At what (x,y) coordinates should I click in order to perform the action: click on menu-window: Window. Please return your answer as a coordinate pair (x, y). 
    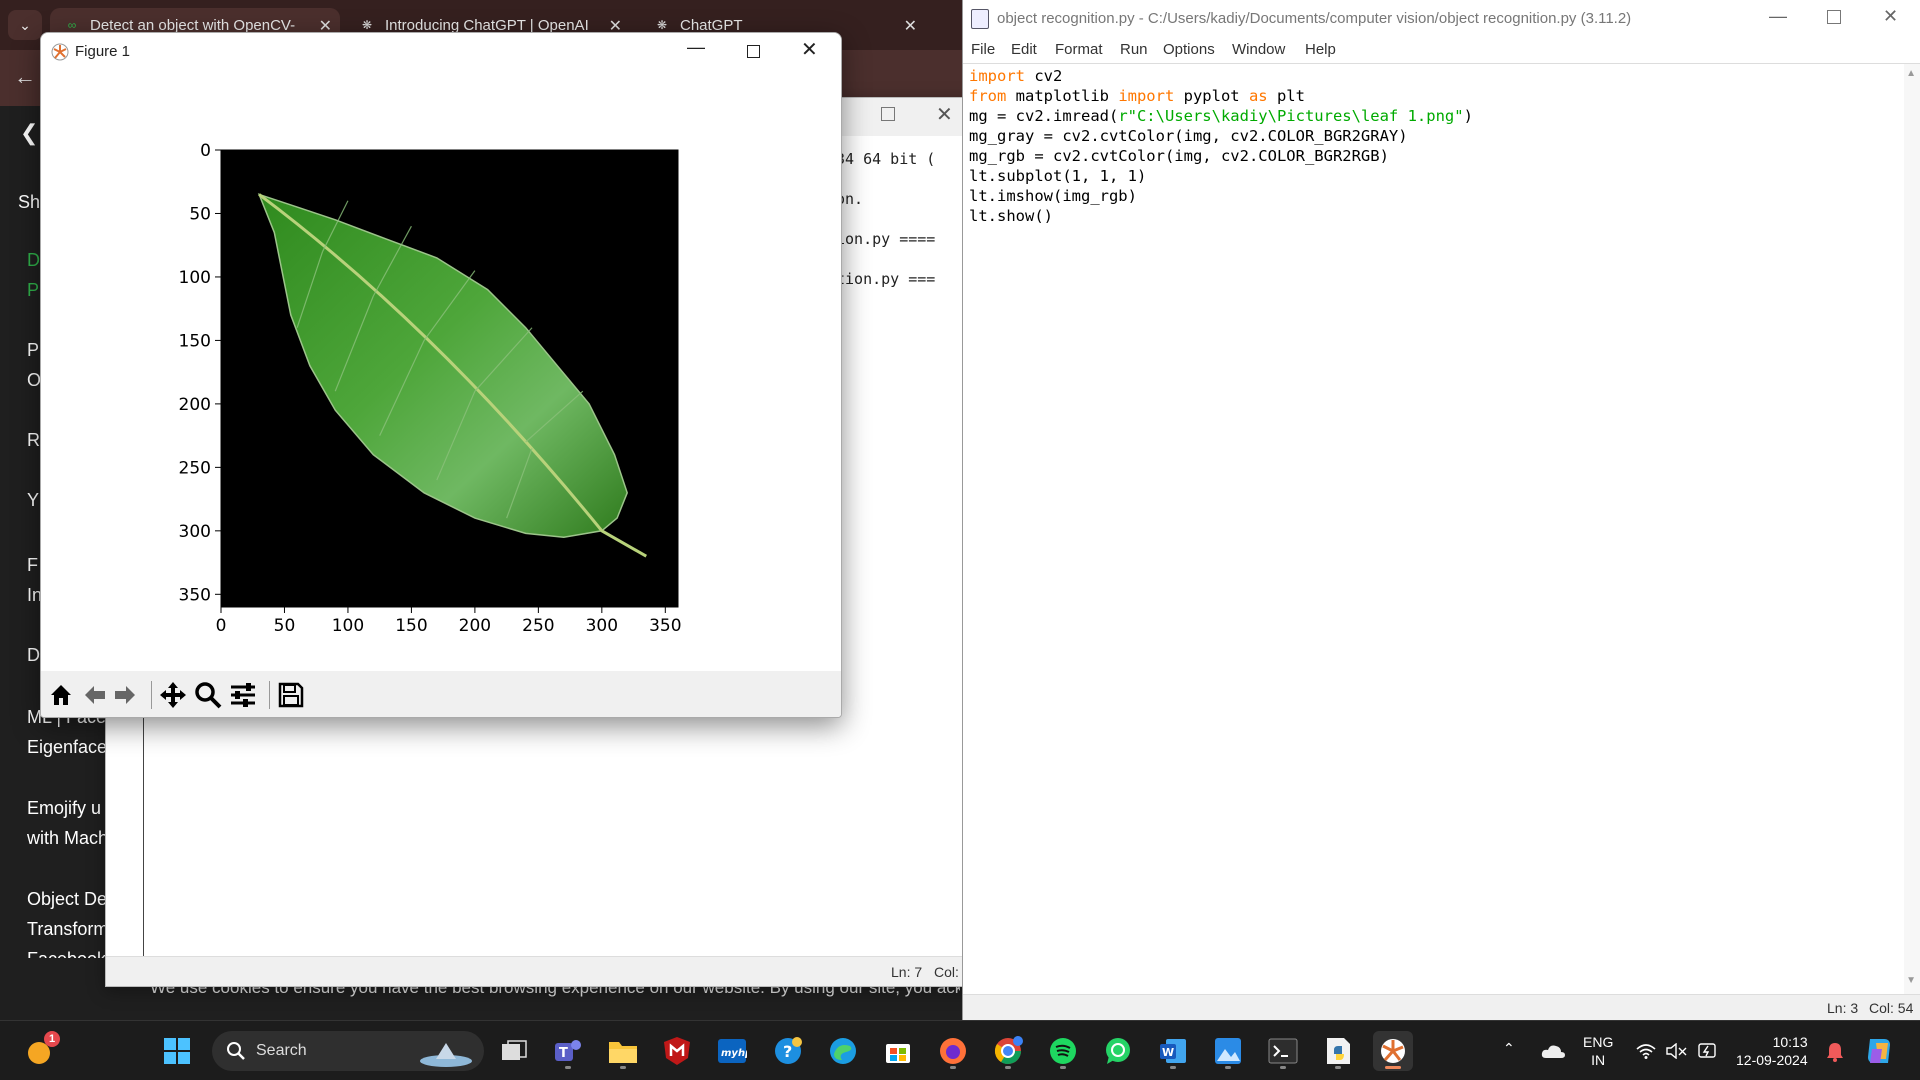
    Looking at the image, I should click on (1258, 49).